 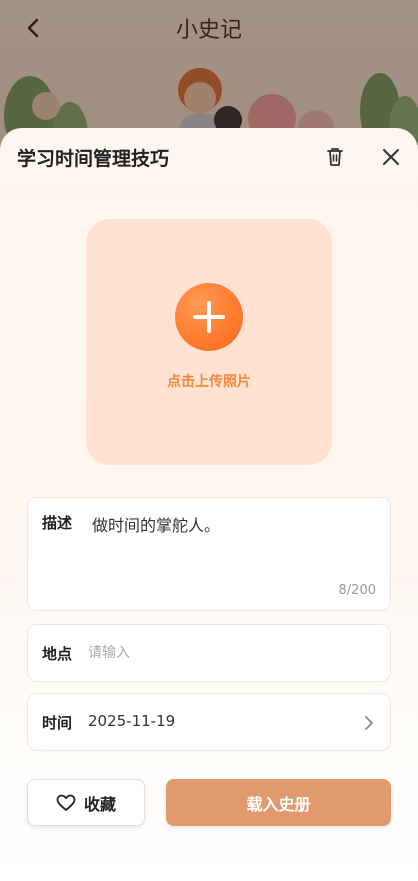 I want to click on load-into-history-button: 载入史册, so click(x=278, y=802).